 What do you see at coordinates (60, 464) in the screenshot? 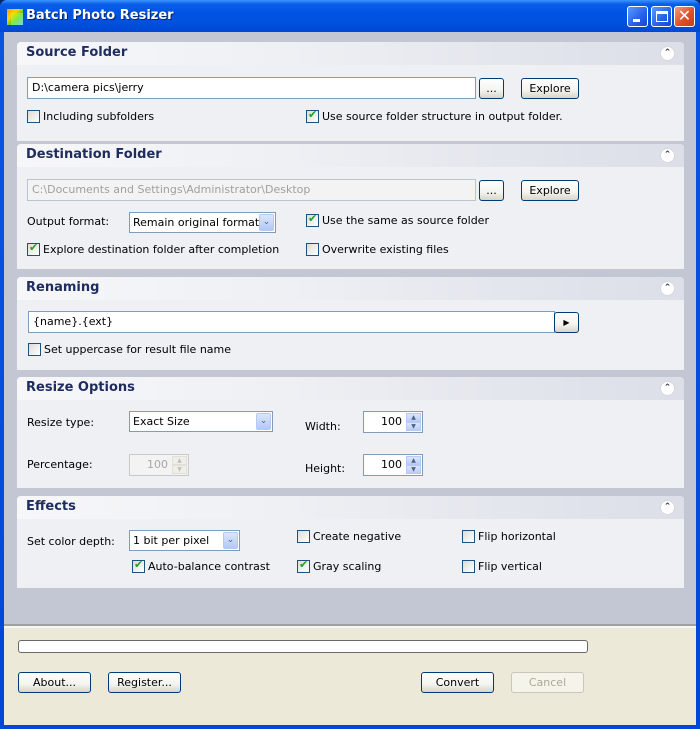
I see `percentage-label: Percentage:` at bounding box center [60, 464].